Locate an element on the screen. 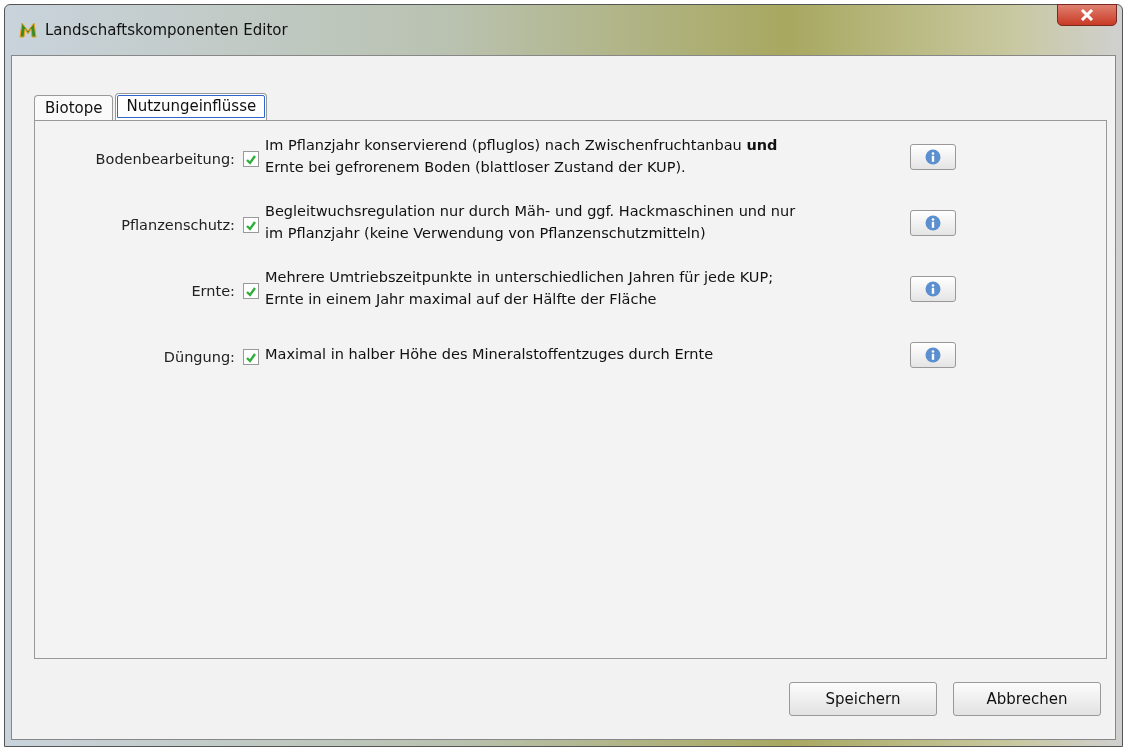  dialog-button: Abbrechen is located at coordinates (1027, 699).